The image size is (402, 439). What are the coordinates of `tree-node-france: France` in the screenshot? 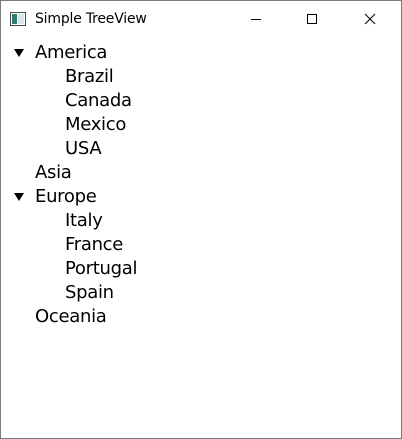 It's located at (94, 245).